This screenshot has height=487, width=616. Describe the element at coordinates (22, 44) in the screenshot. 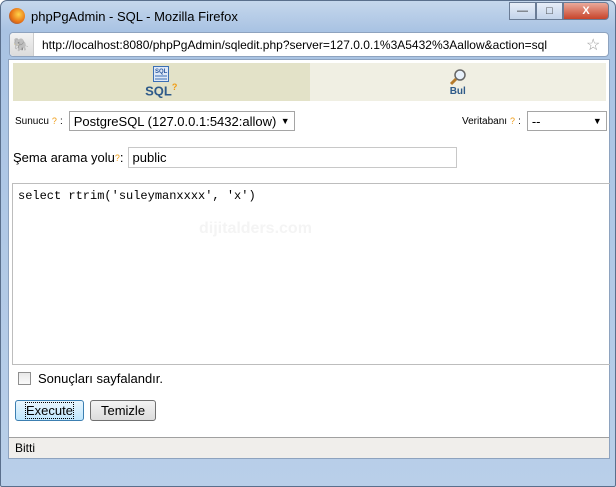

I see `site-elephant-icon: 🐘` at that location.